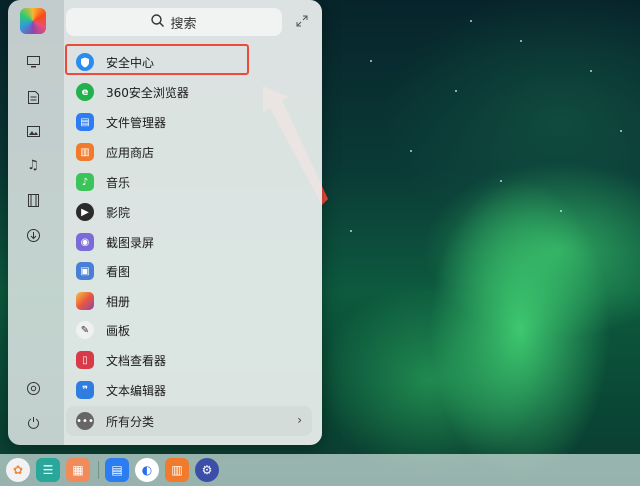 This screenshot has height=486, width=640. I want to click on file-manager-icon: ▤, so click(117, 470).